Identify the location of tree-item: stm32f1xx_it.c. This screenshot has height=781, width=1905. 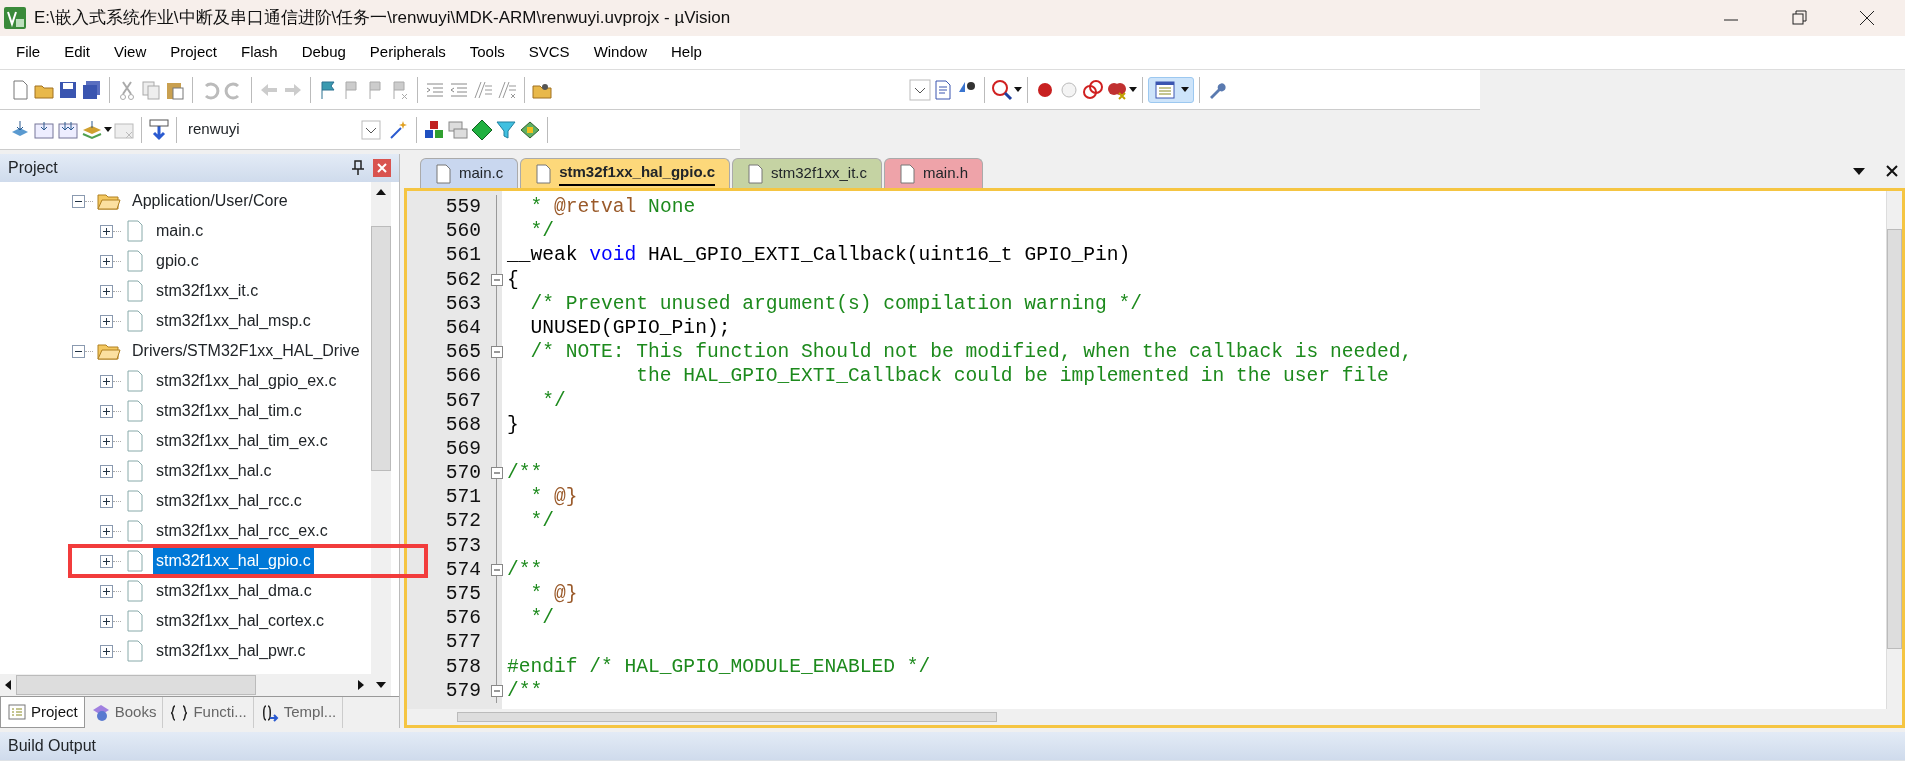
(207, 291).